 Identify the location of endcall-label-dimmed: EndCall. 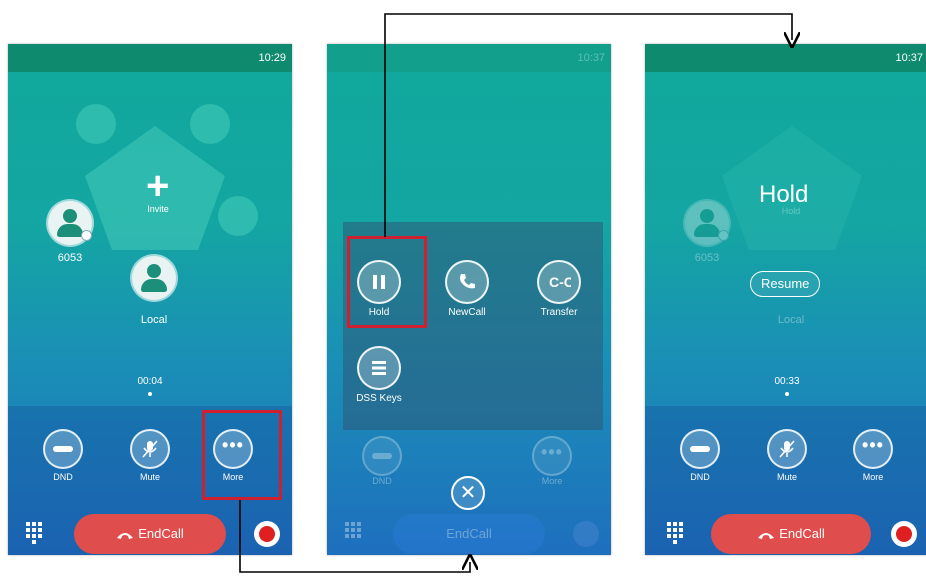
(469, 533).